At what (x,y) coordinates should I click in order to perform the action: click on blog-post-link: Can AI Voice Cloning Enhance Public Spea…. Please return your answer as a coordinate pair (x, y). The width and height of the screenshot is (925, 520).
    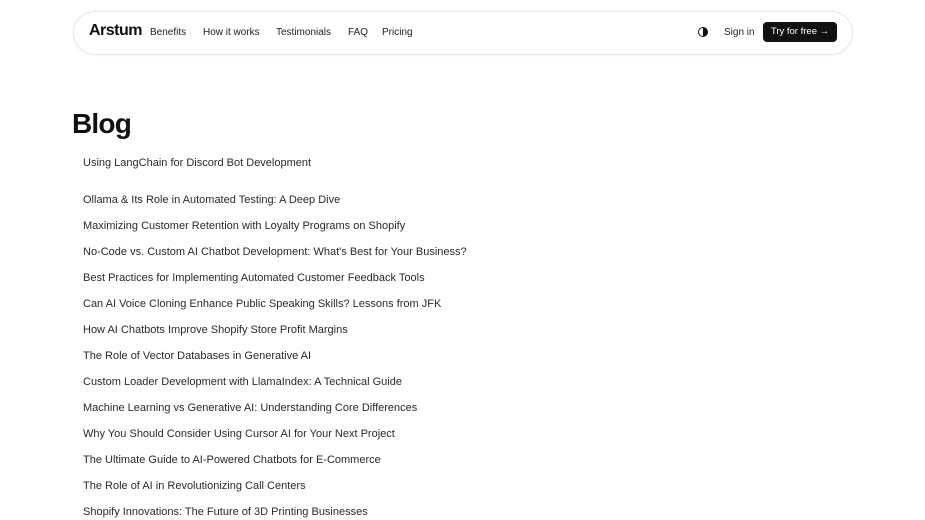
    Looking at the image, I should click on (262, 304).